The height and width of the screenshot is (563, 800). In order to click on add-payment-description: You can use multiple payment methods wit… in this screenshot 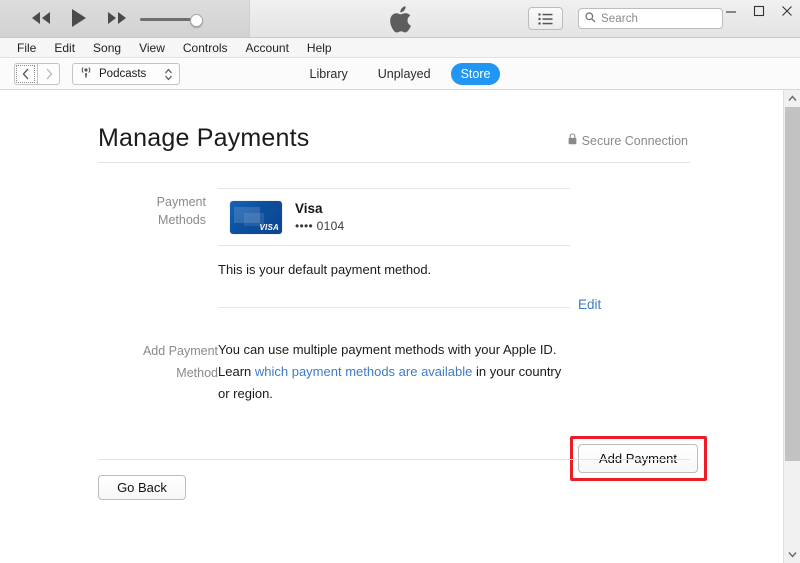, I will do `click(395, 372)`.